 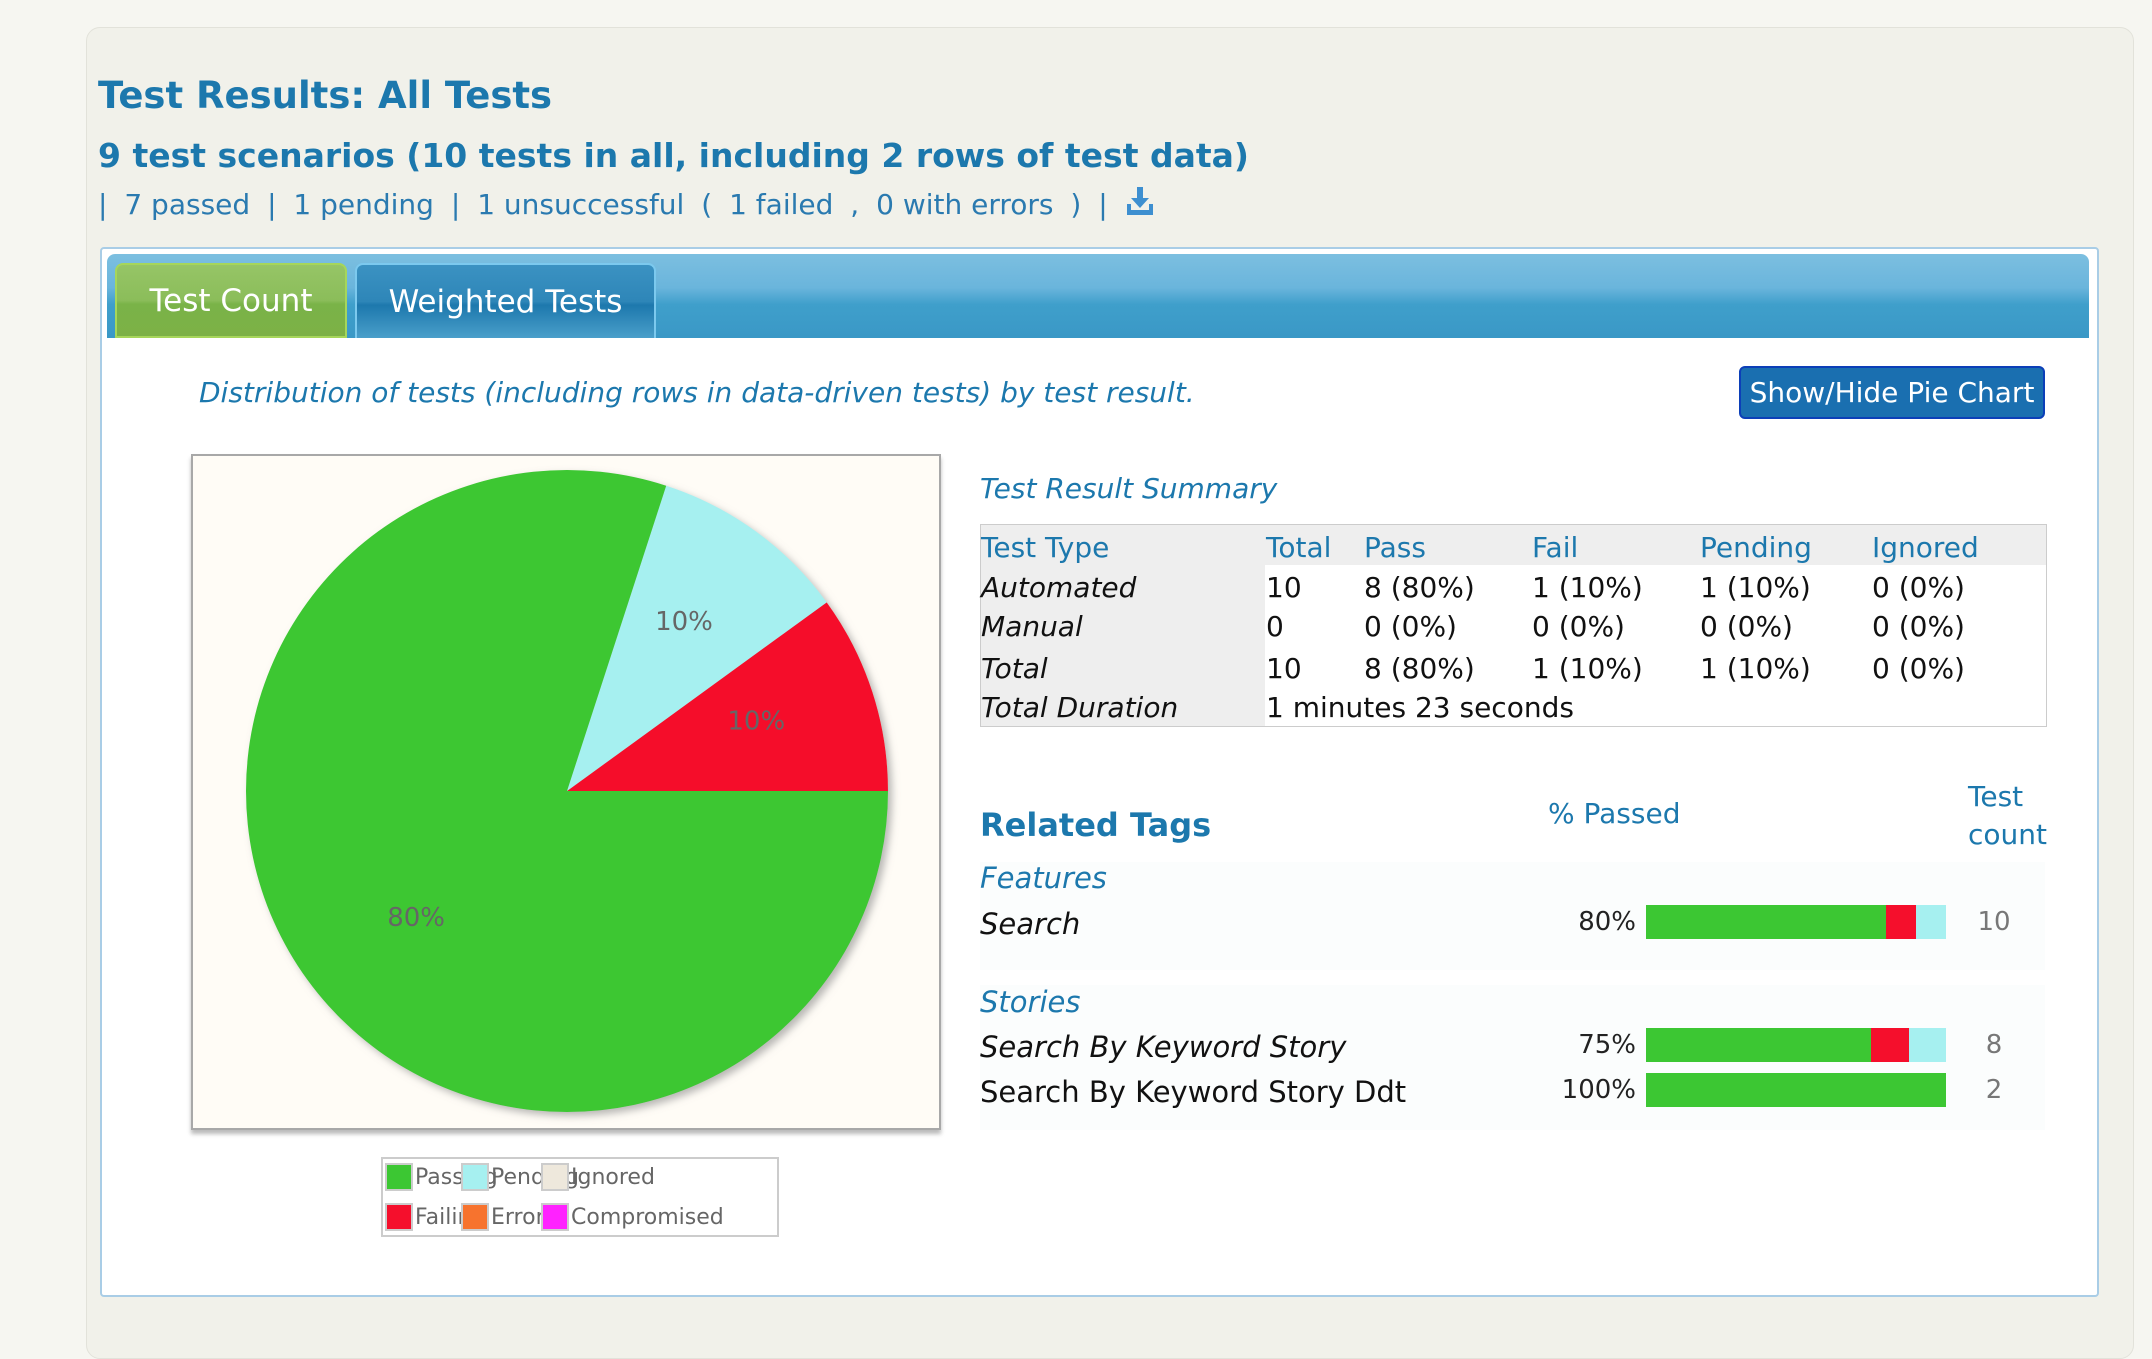 I want to click on pie-label-failing: 10%, so click(x=756, y=721).